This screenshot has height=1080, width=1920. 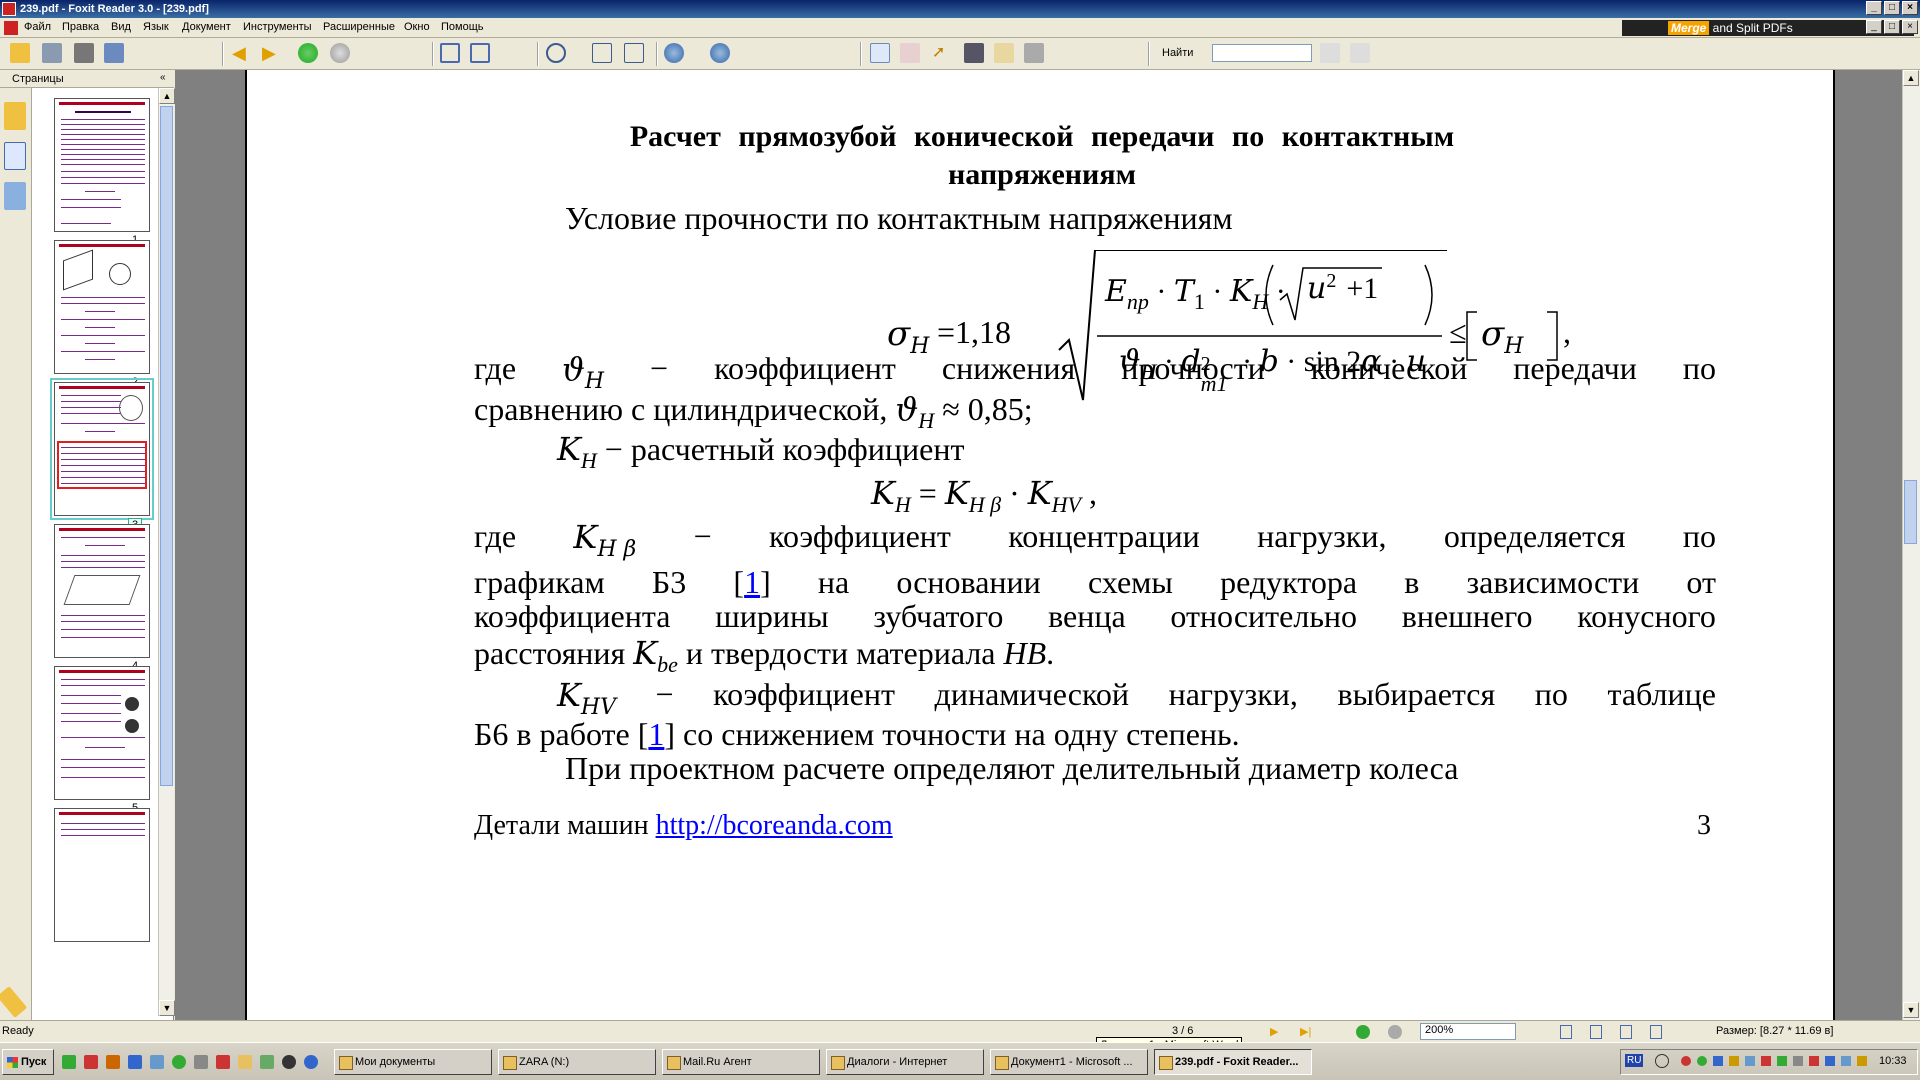 What do you see at coordinates (974, 53) in the screenshot?
I see `binoculars-icon` at bounding box center [974, 53].